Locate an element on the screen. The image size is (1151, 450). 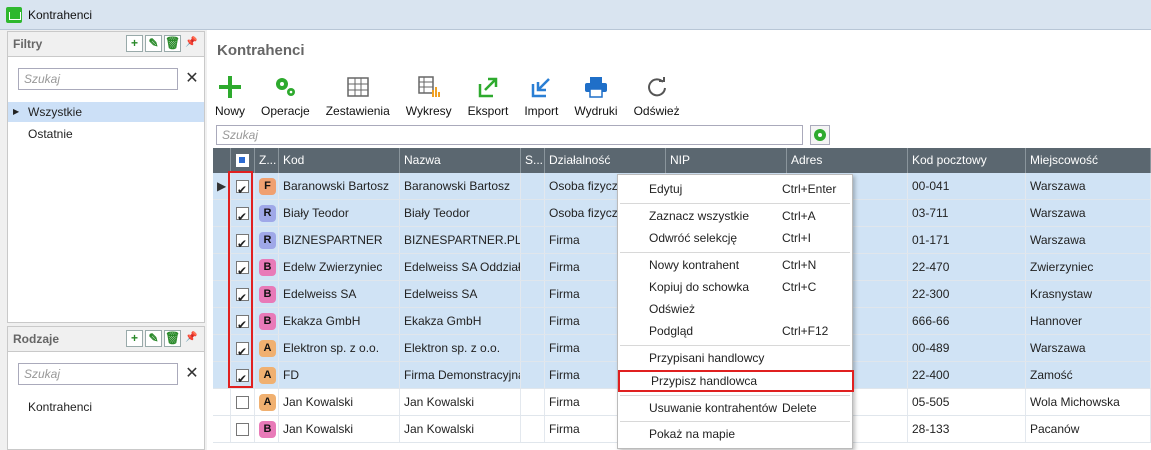
kind-item-label: Kontrahenci is located at coordinates (60, 407).